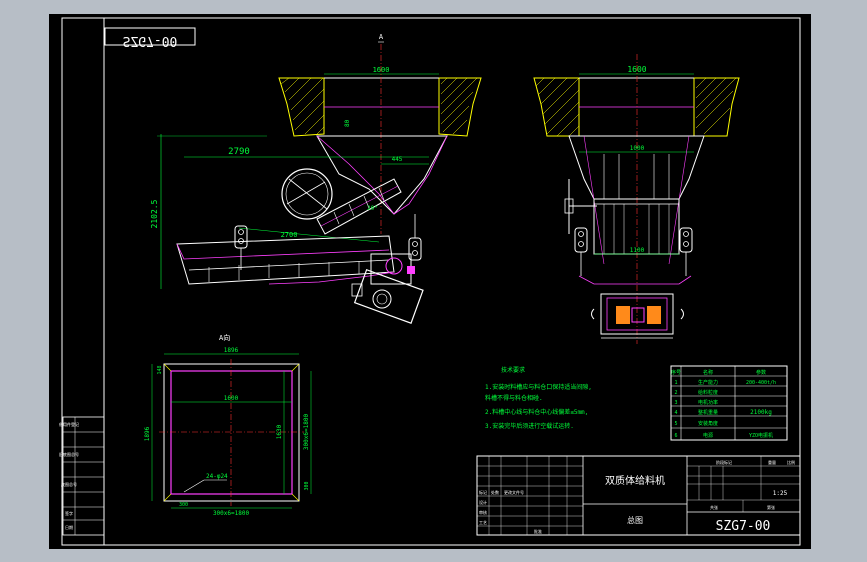  I want to click on spec-r6-no: 6, so click(675, 436).